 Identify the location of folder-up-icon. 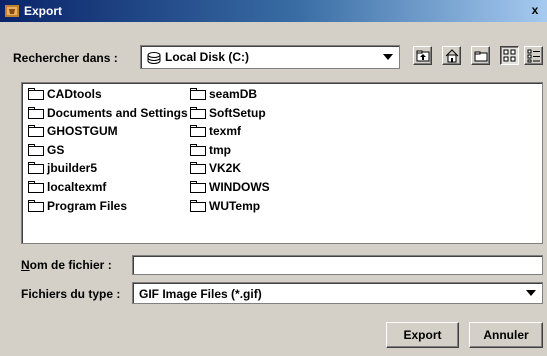
(423, 56).